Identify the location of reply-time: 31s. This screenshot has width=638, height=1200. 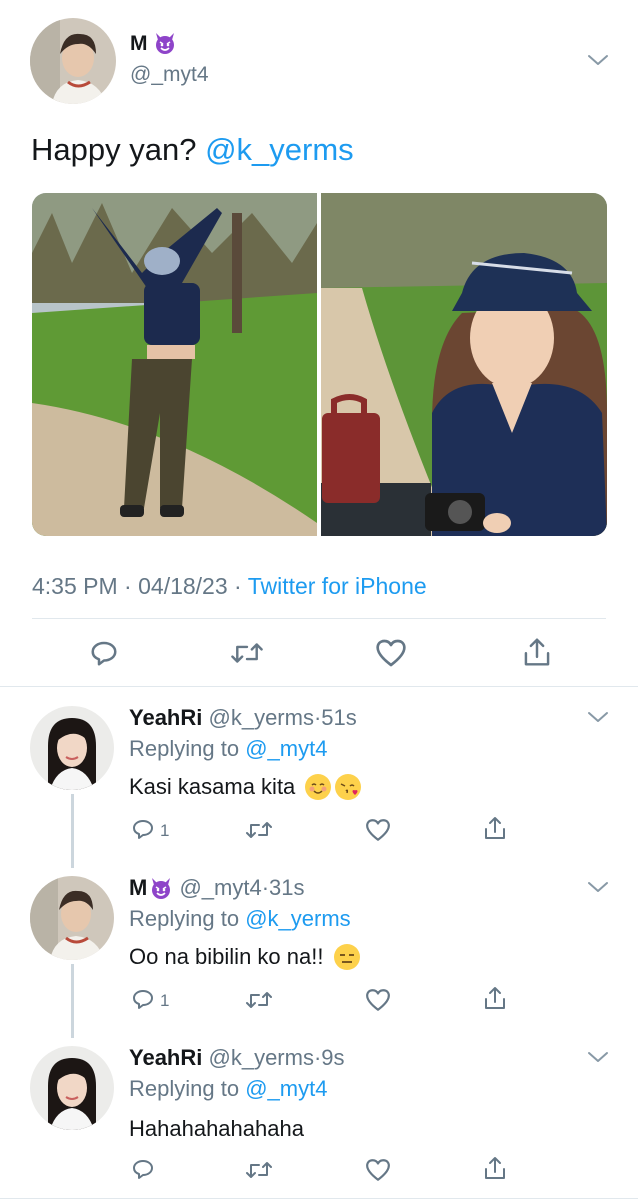
(287, 887).